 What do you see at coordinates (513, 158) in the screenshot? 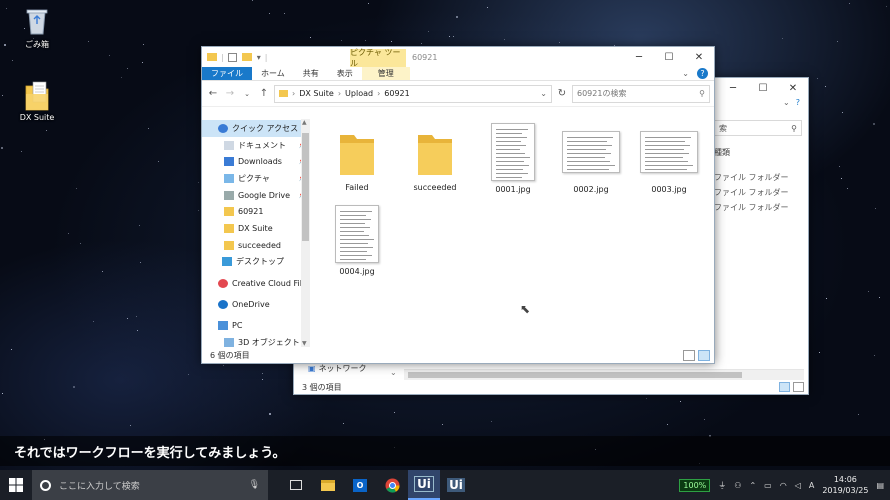
I see `image-file-item: 0001.jpg` at bounding box center [513, 158].